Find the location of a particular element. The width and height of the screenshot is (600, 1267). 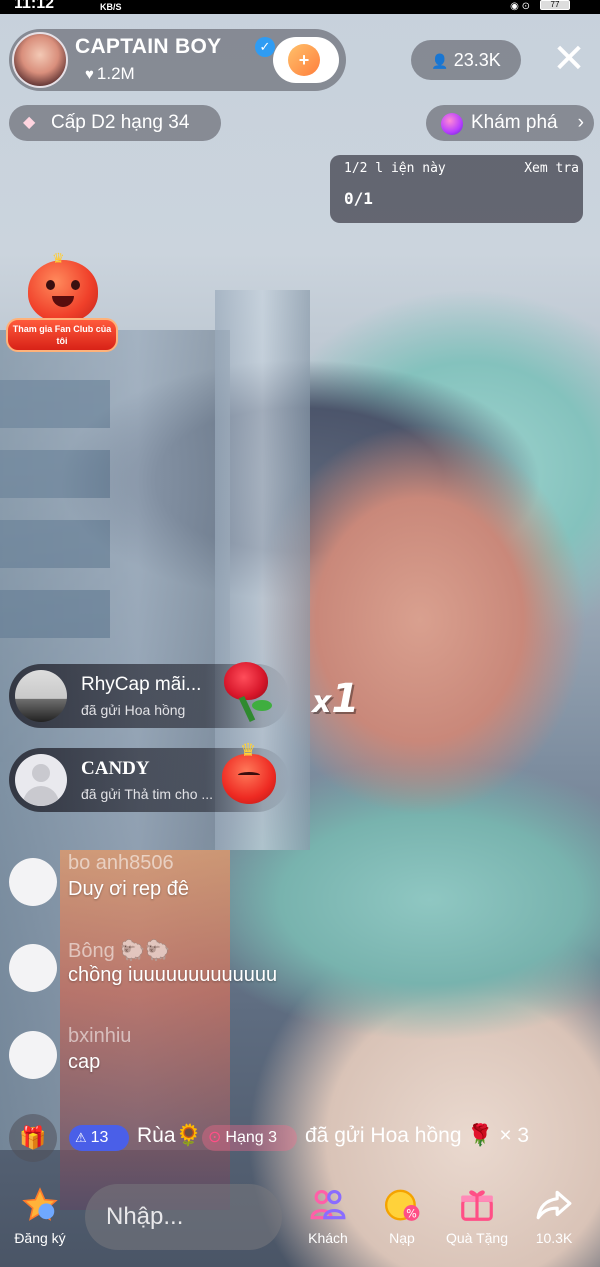

guests-label: Khách is located at coordinates (328, 1238).